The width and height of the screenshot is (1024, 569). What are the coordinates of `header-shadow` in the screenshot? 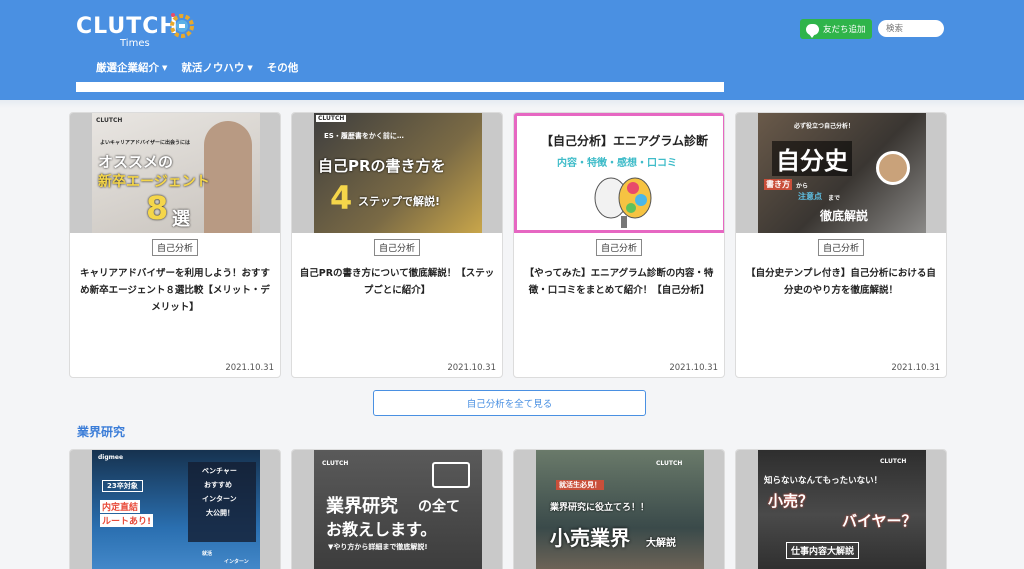 It's located at (512, 104).